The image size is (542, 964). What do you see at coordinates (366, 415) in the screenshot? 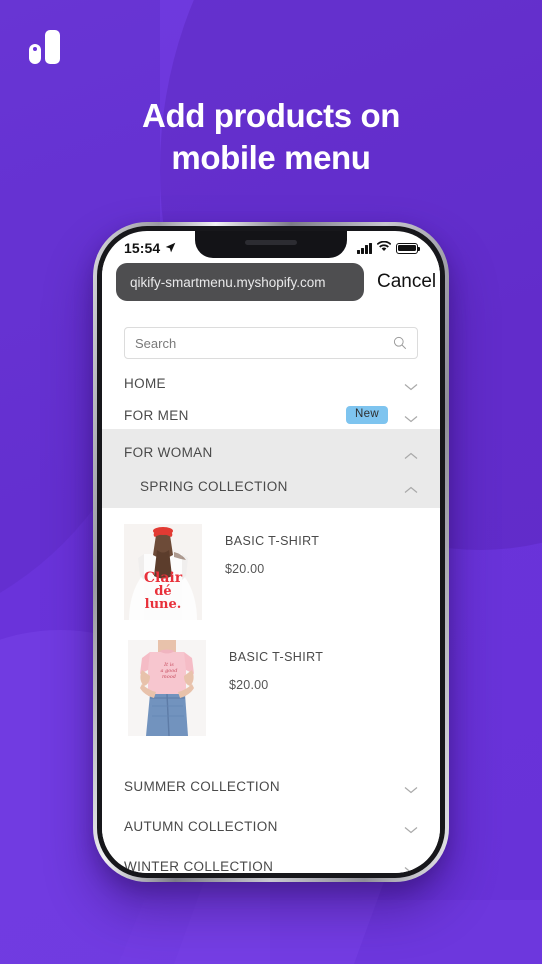
I see `status-badge-new: New` at bounding box center [366, 415].